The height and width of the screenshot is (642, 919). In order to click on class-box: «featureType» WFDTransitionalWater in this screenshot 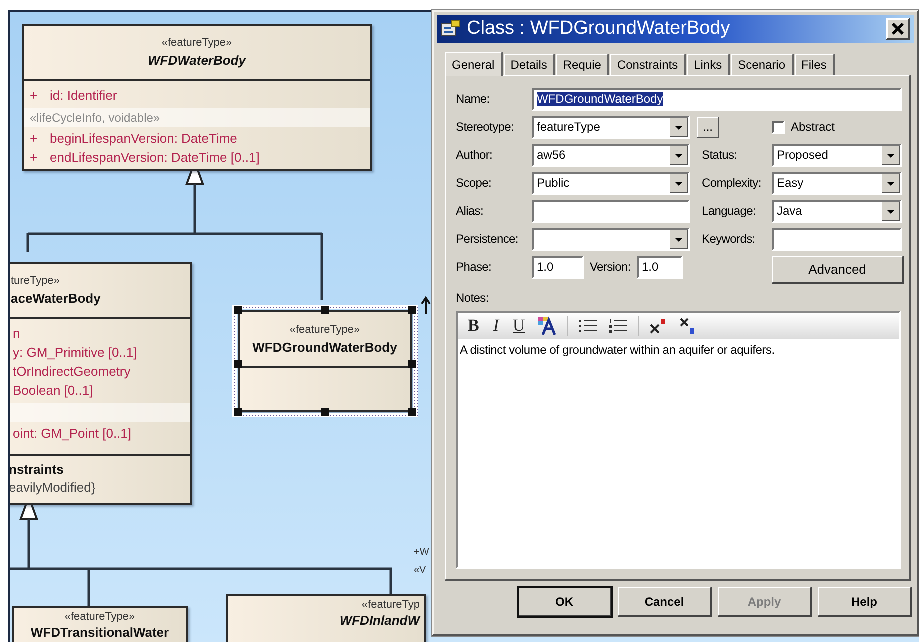, I will do `click(100, 624)`.